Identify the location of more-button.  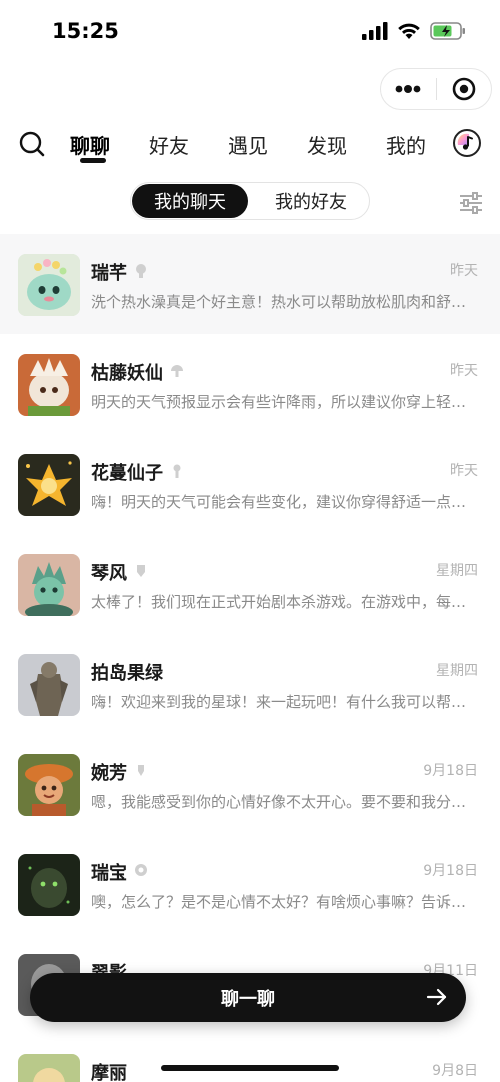
(408, 89).